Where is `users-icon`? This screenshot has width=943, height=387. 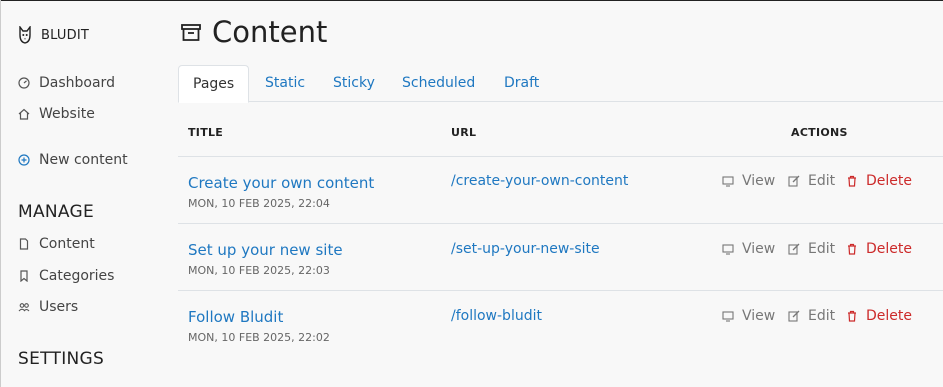
users-icon is located at coordinates (24, 307).